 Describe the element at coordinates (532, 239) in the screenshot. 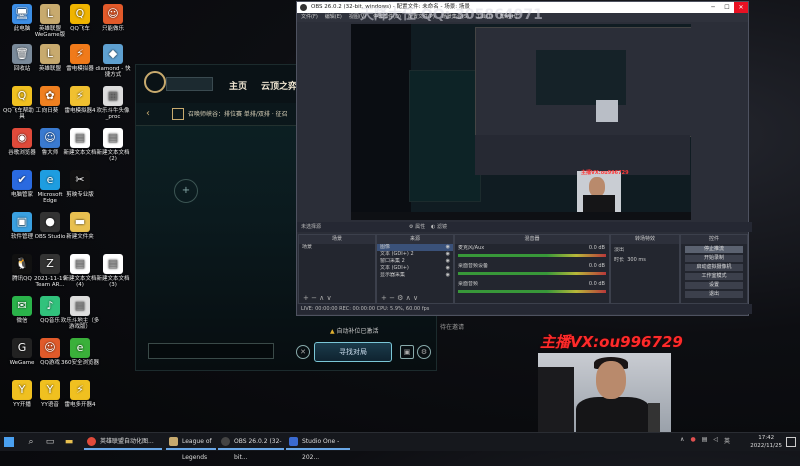

I see `mixer-dock-title: 混音器` at that location.